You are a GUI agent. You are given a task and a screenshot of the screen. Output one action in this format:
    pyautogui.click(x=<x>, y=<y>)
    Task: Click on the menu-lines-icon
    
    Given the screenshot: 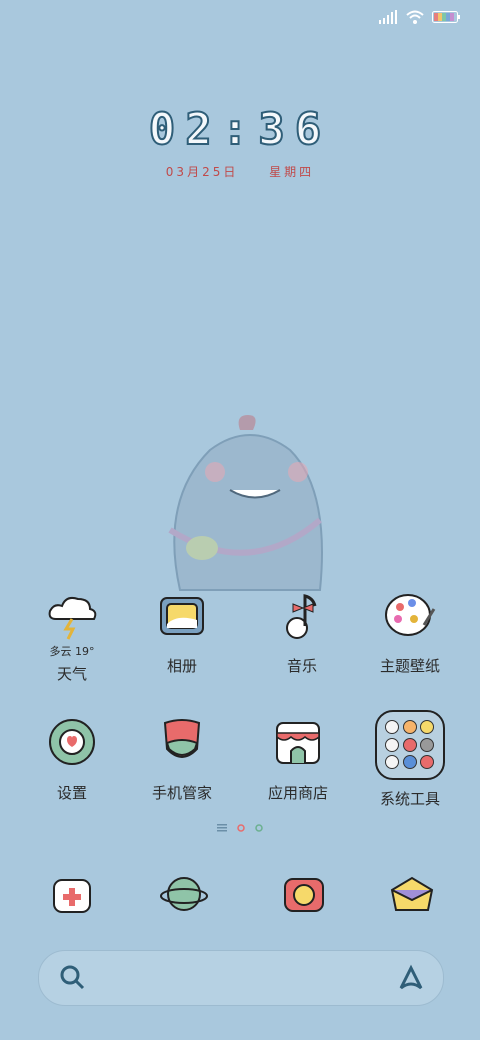 What is the action you would take?
    pyautogui.click(x=222, y=828)
    